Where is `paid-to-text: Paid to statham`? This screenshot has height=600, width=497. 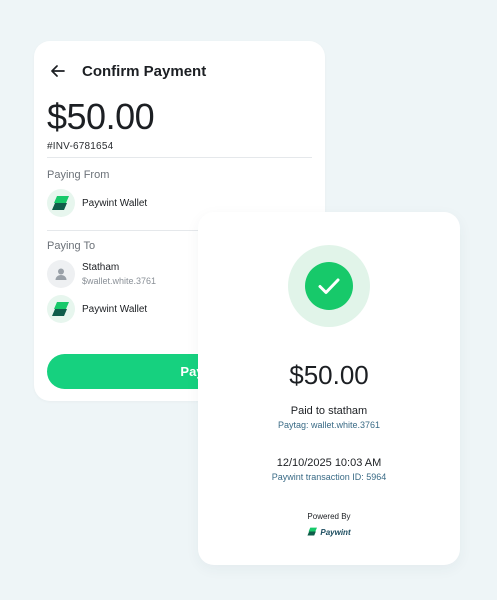
paid-to-text: Paid to statham is located at coordinates (329, 411).